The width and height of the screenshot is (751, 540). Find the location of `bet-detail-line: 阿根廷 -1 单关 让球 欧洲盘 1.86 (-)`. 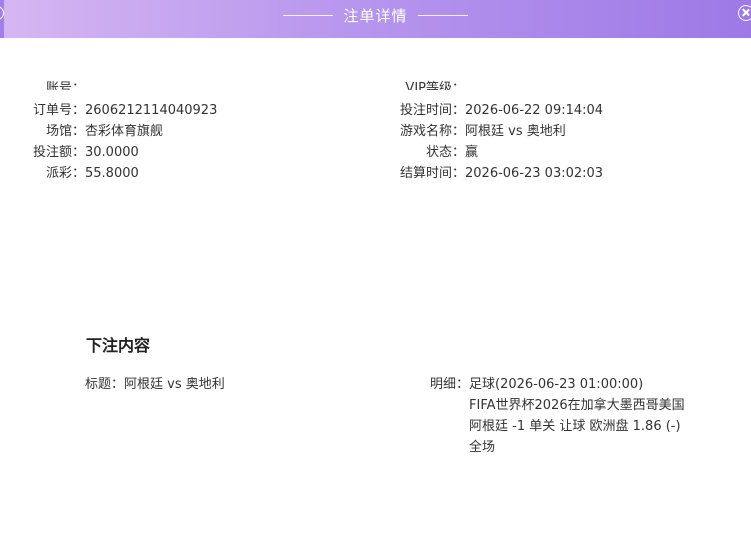

bet-detail-line: 阿根廷 -1 单关 让球 欧洲盘 1.86 (-) is located at coordinates (575, 426).